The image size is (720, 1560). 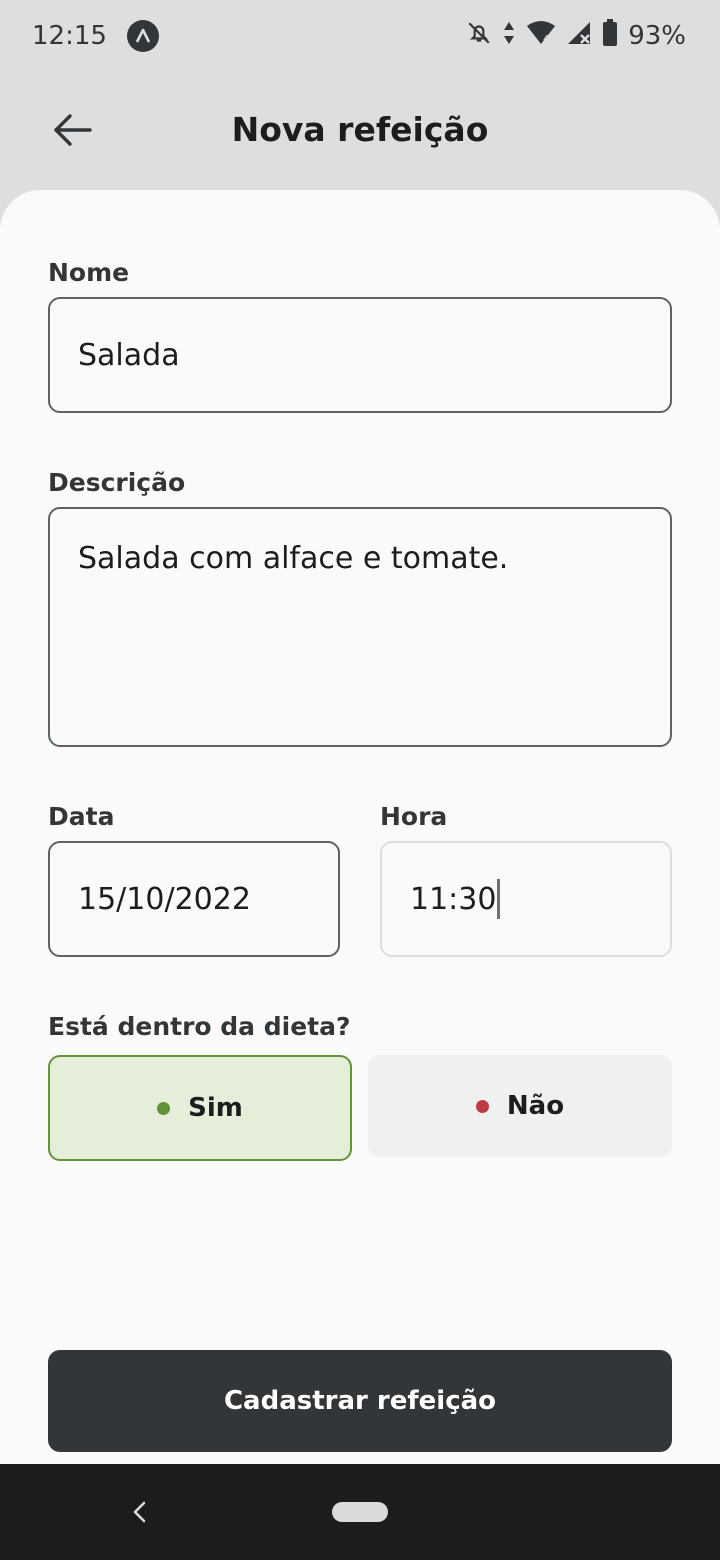 I want to click on submit-button-label: Cadastrar refeição, so click(x=360, y=1401).